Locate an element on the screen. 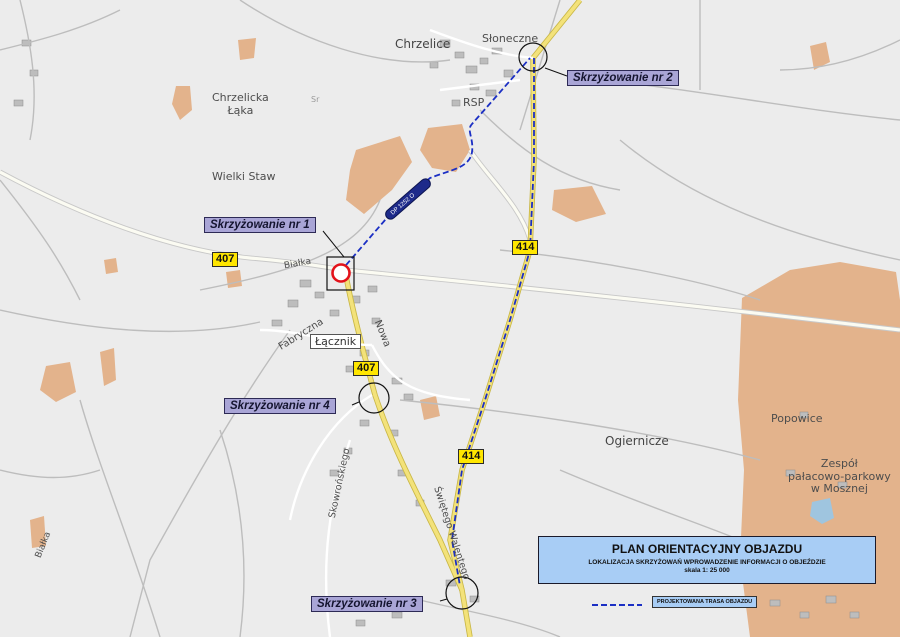 This screenshot has width=900, height=637. place-lacznik: Łącznik is located at coordinates (336, 341).